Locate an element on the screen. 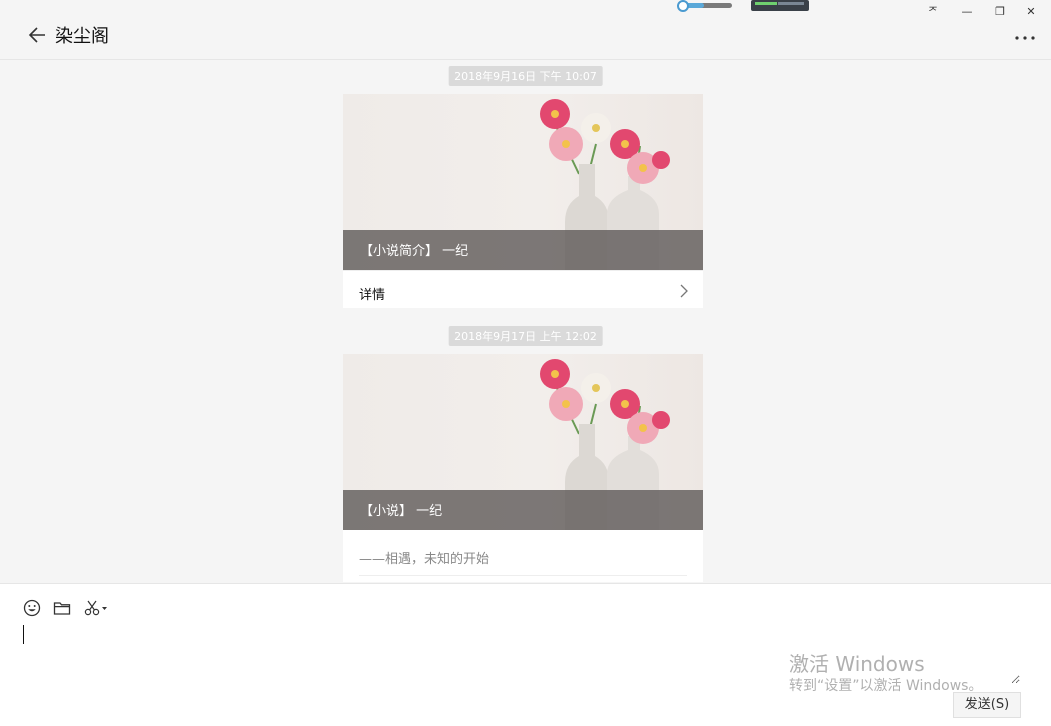 The image size is (1051, 726). article-card: 【小说简介】 一纪 详情 is located at coordinates (523, 201).